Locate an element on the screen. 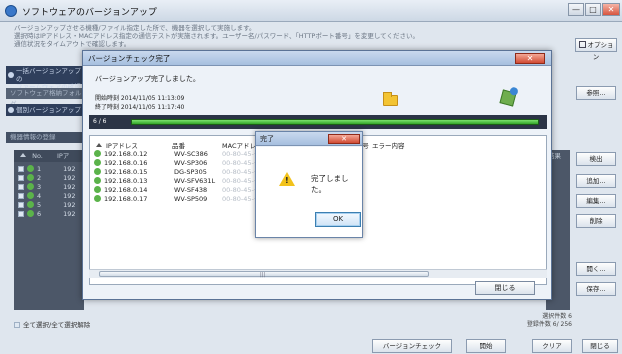 Image resolution: width=622 pixels, height=354 pixels. app-icon is located at coordinates (11, 11).